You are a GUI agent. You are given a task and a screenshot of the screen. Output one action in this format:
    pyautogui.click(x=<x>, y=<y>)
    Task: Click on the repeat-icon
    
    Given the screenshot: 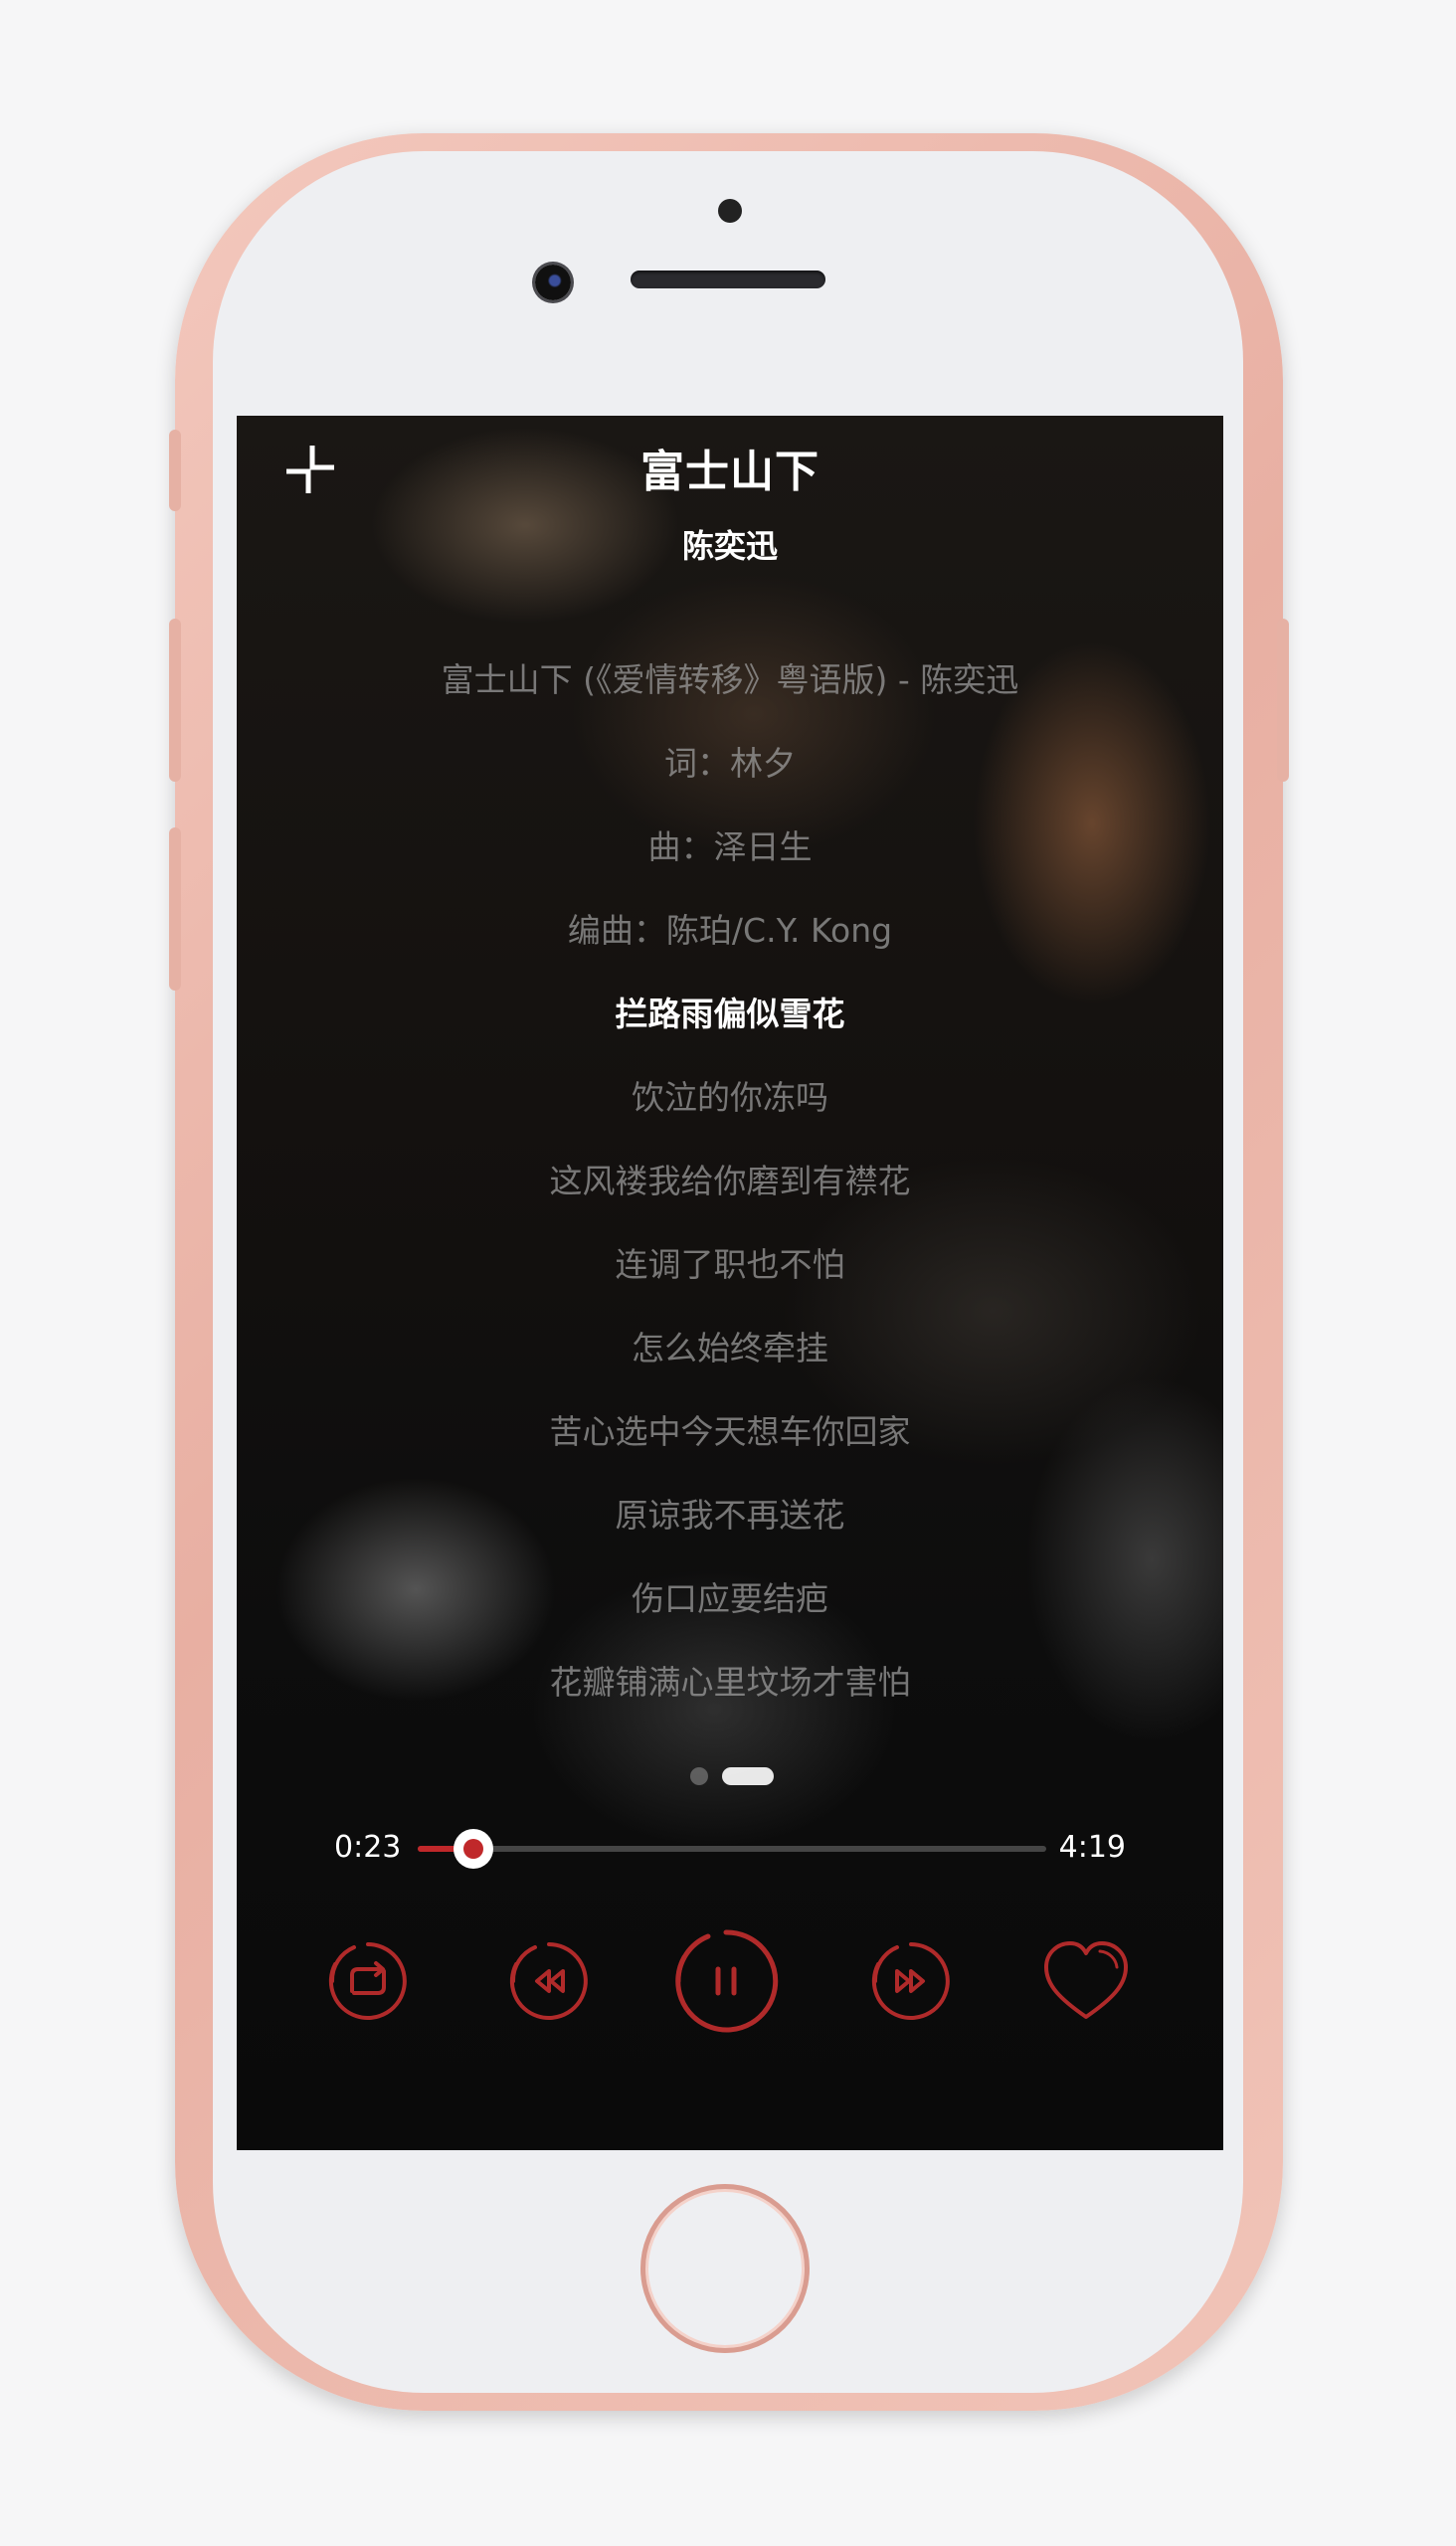 What is the action you would take?
    pyautogui.click(x=367, y=1981)
    